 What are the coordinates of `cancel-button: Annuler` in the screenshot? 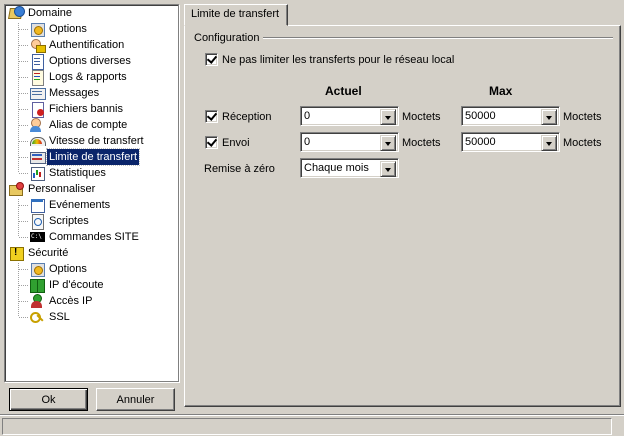 It's located at (135, 399).